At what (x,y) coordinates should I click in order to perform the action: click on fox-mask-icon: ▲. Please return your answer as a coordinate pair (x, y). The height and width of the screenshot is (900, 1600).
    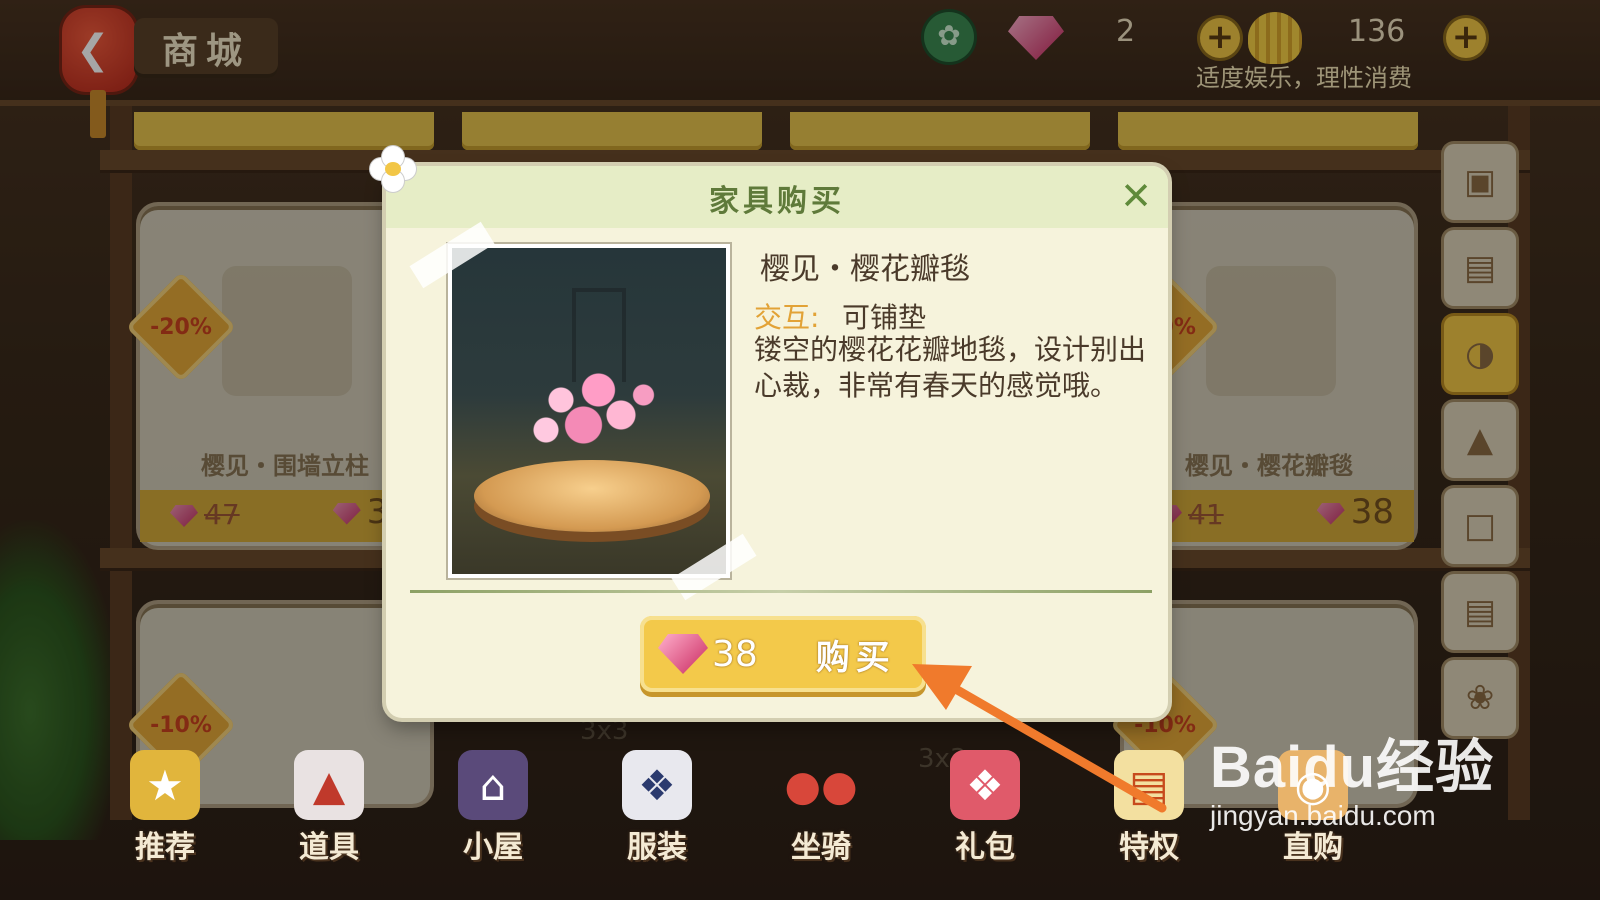
    Looking at the image, I should click on (329, 785).